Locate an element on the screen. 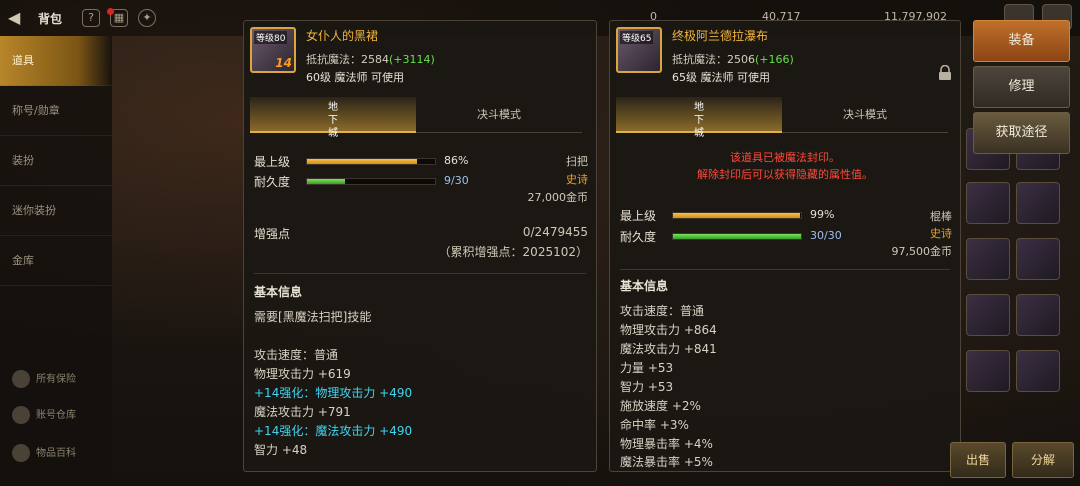  sidebar-item-label: 装扮 is located at coordinates (23, 160).